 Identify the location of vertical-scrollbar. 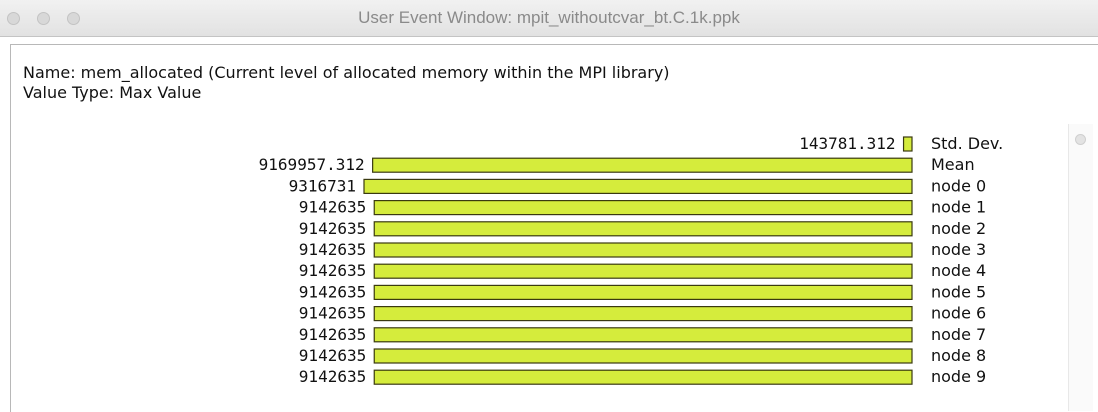
(1080, 267).